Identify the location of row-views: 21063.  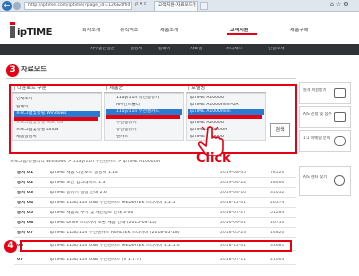
(277, 260).